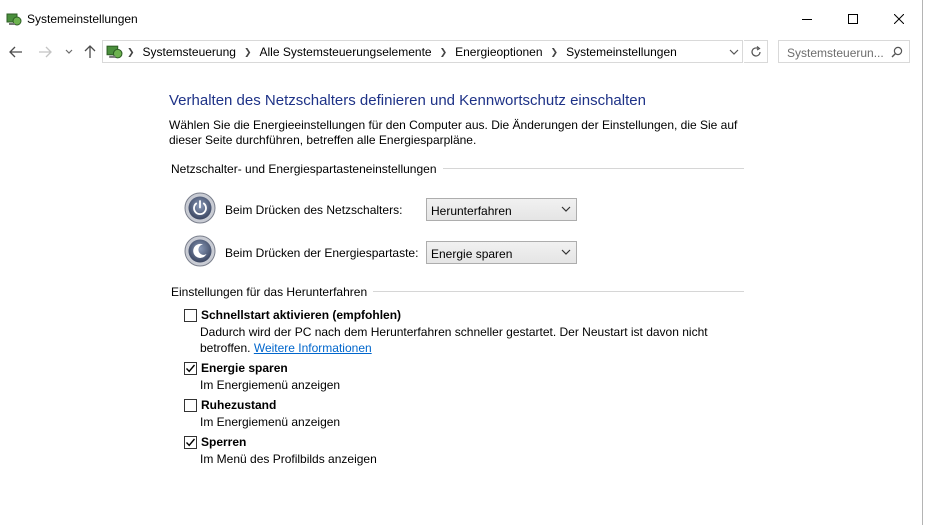 This screenshot has width=927, height=525. Describe the element at coordinates (200, 208) in the screenshot. I see `power-button-icon` at that location.